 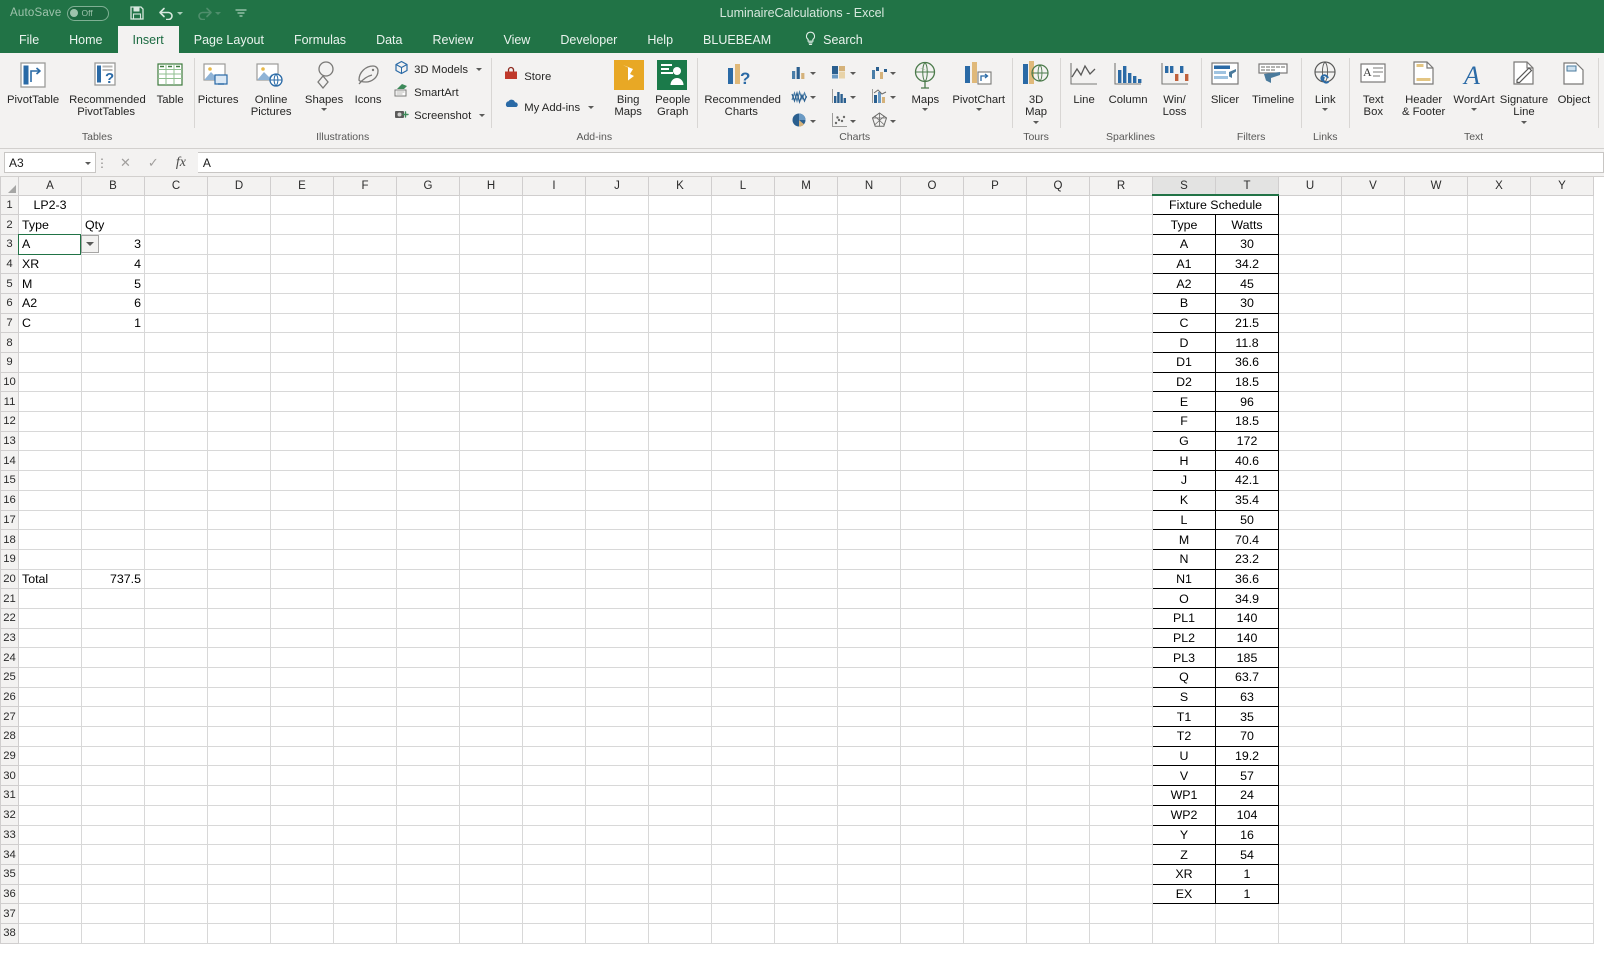 What do you see at coordinates (1499, 854) in the screenshot?
I see `cell-X34` at bounding box center [1499, 854].